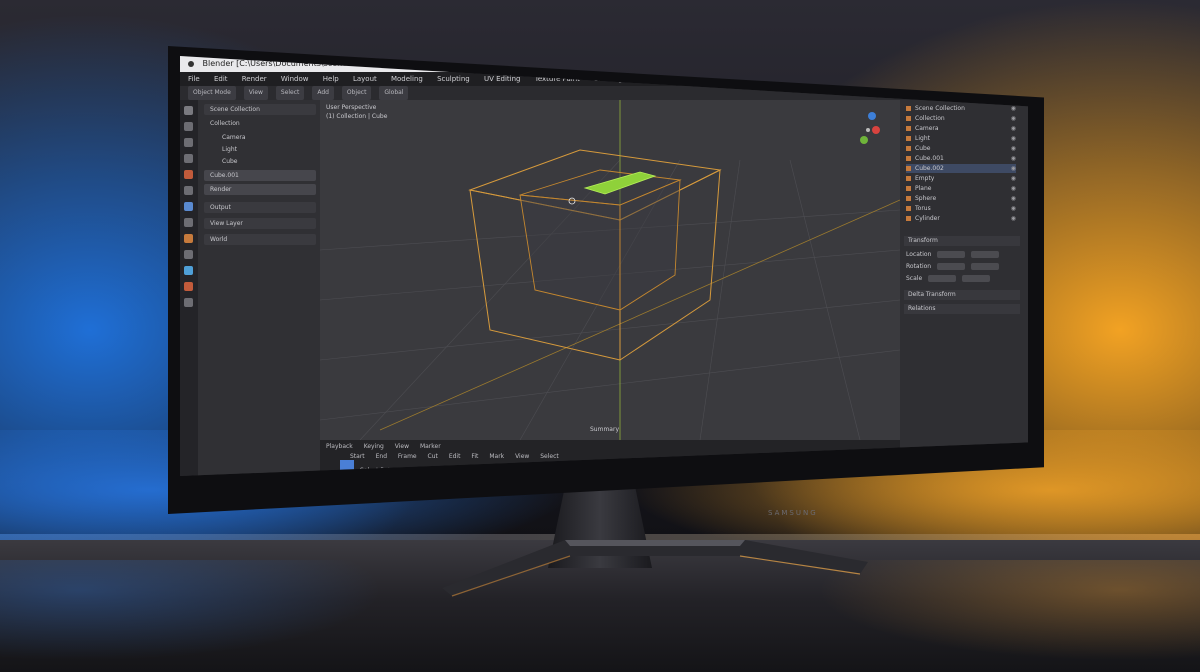 The width and height of the screenshot is (1200, 672). I want to click on move-tool-icon, so click(188, 126).